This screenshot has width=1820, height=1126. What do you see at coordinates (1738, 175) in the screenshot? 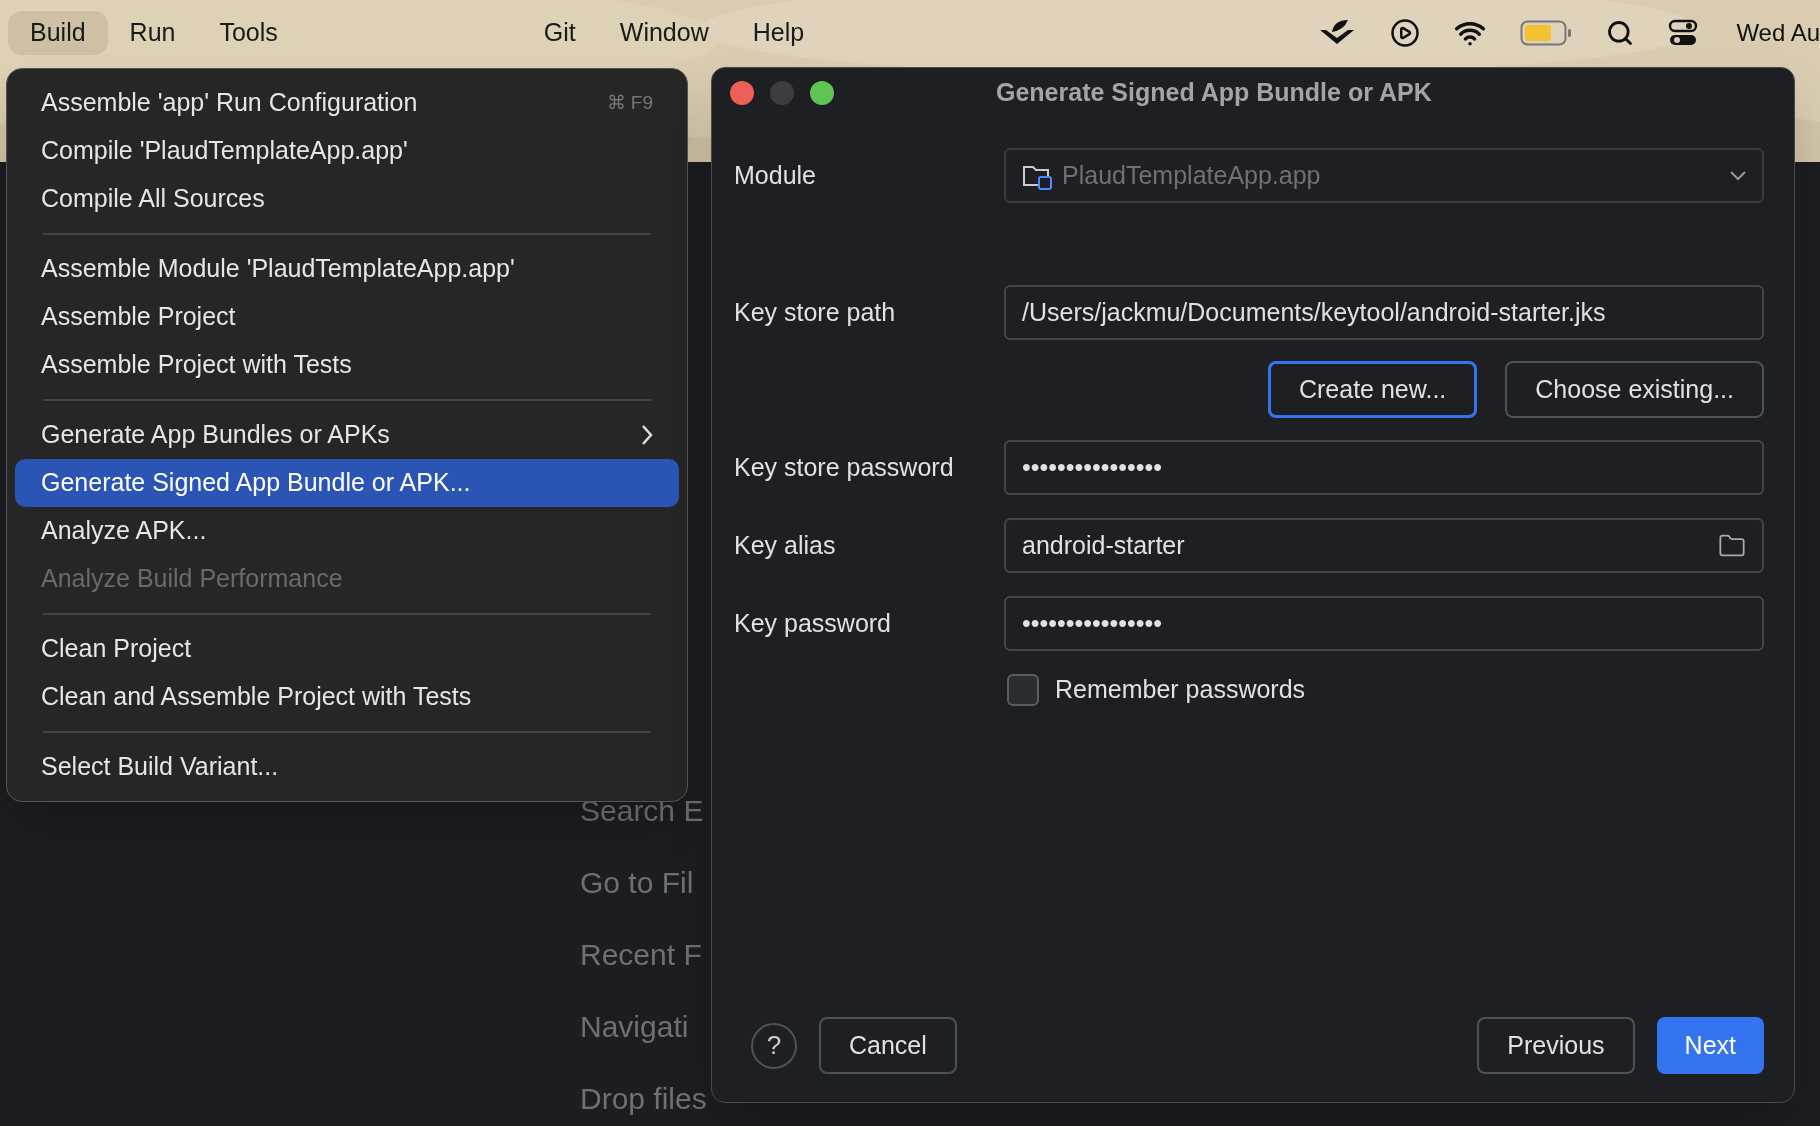
I see `chevron-down-icon` at bounding box center [1738, 175].